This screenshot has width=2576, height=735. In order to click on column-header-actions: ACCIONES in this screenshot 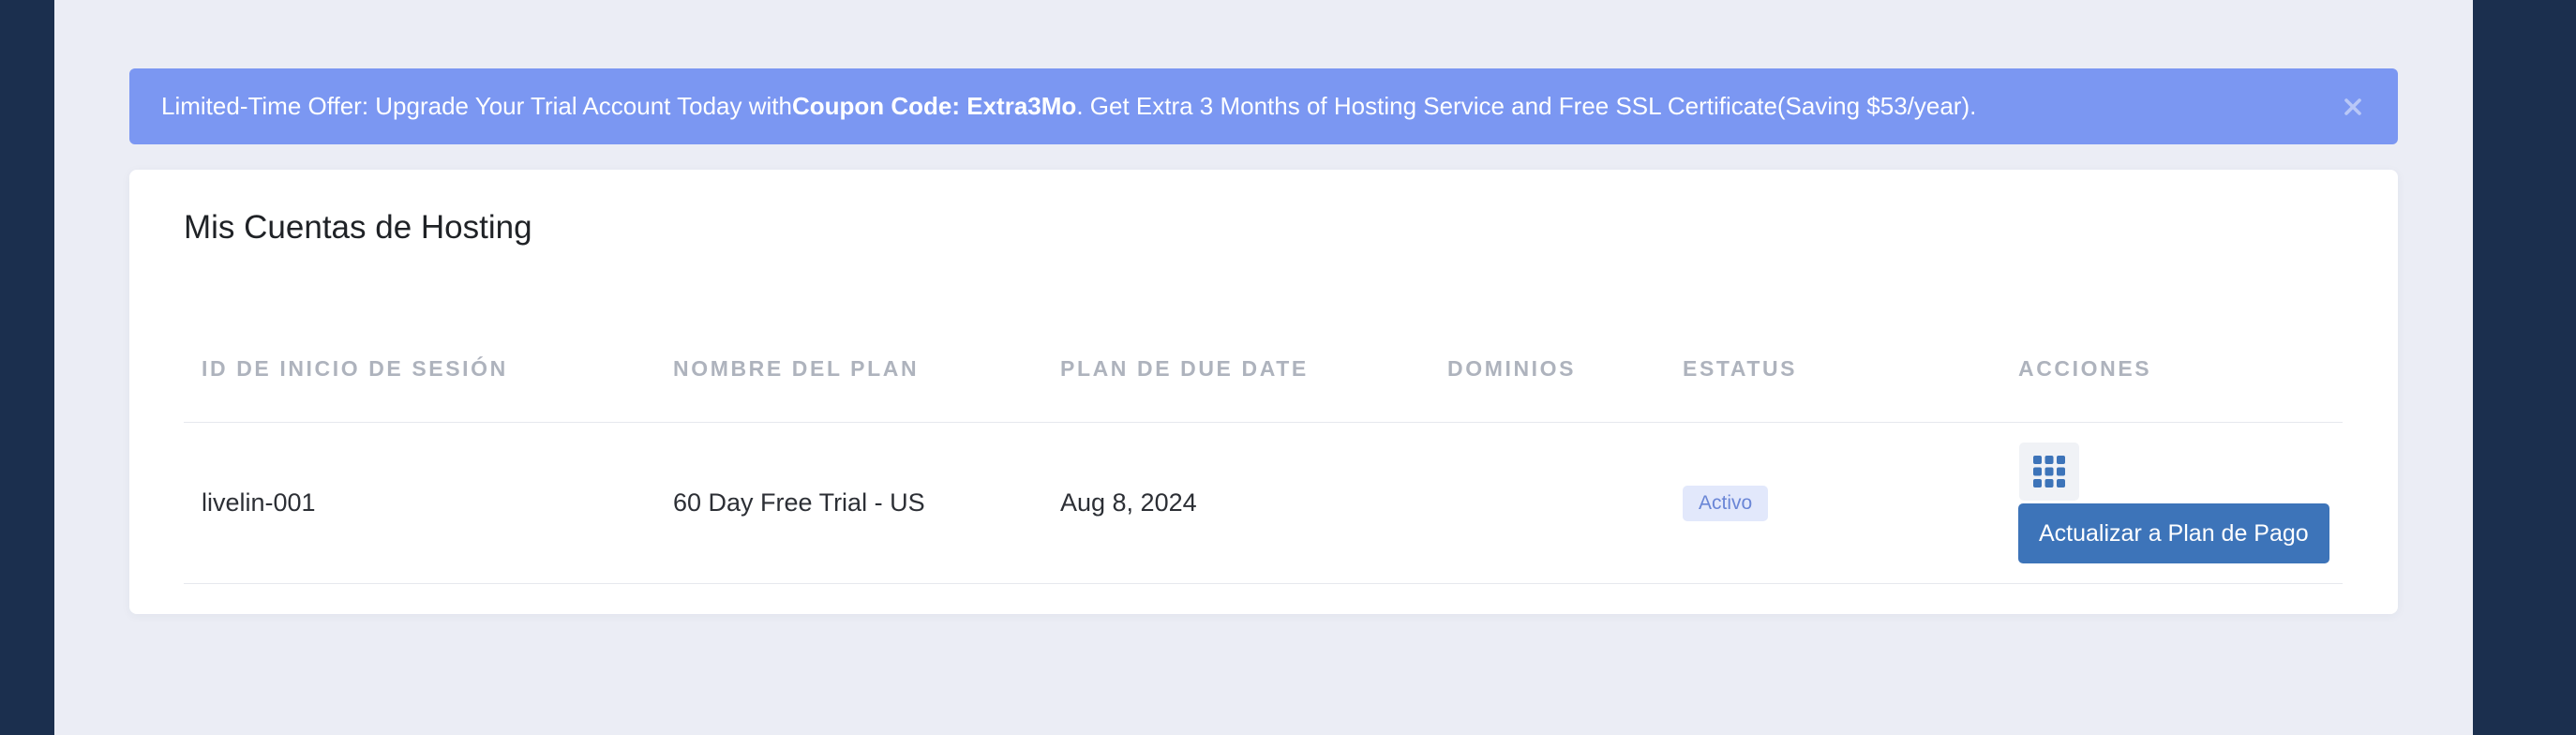, I will do `click(2085, 368)`.